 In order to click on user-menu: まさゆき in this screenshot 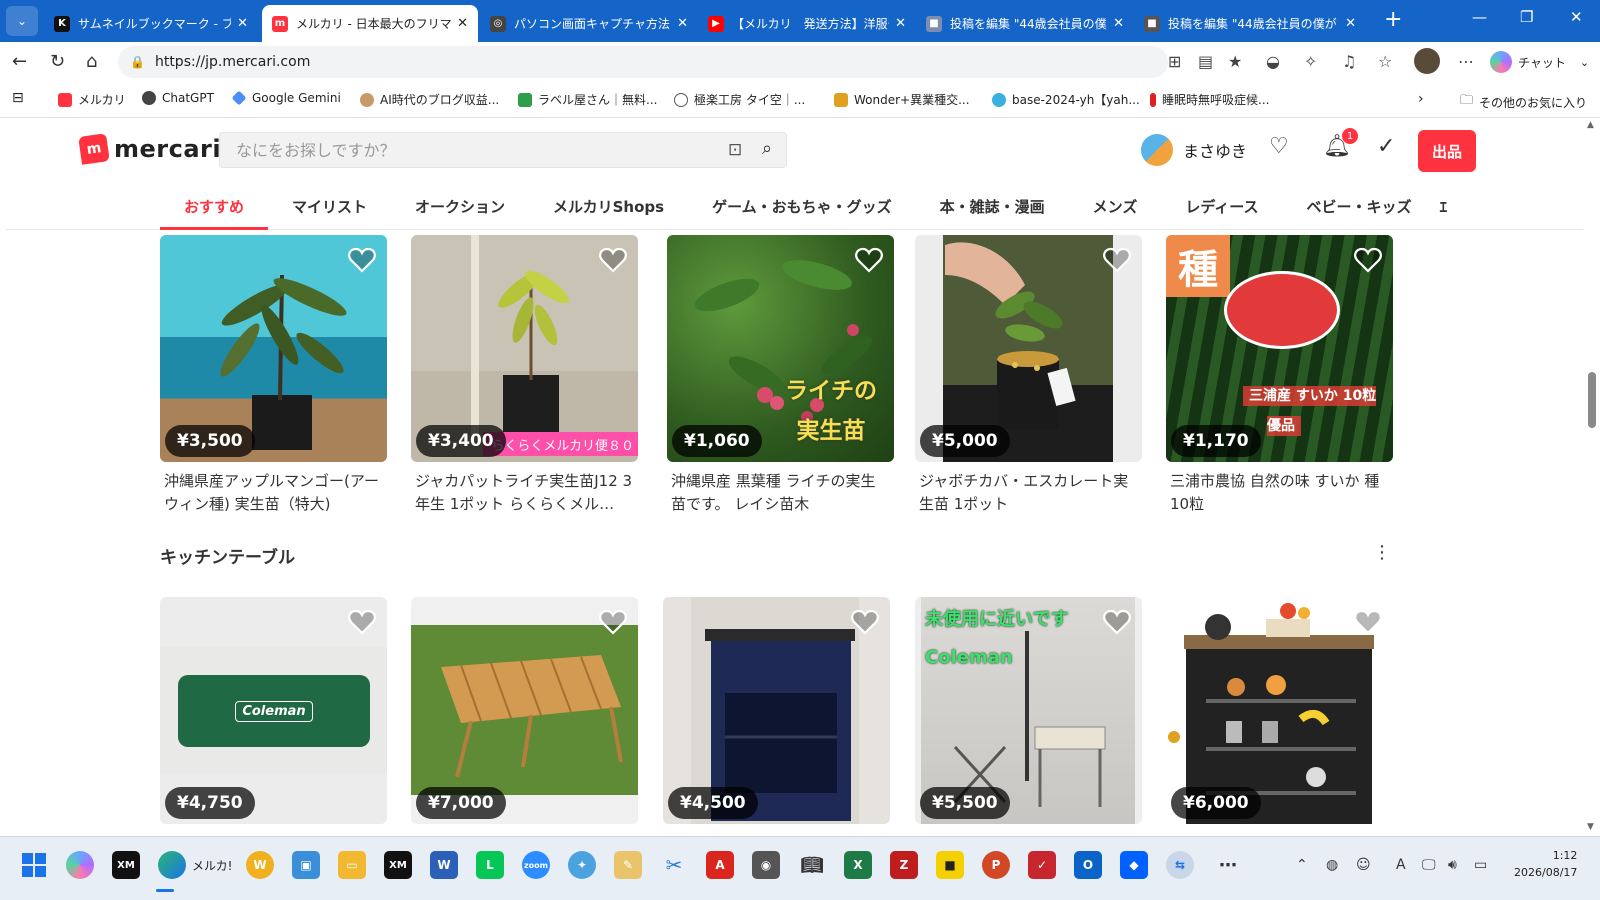, I will do `click(1194, 150)`.